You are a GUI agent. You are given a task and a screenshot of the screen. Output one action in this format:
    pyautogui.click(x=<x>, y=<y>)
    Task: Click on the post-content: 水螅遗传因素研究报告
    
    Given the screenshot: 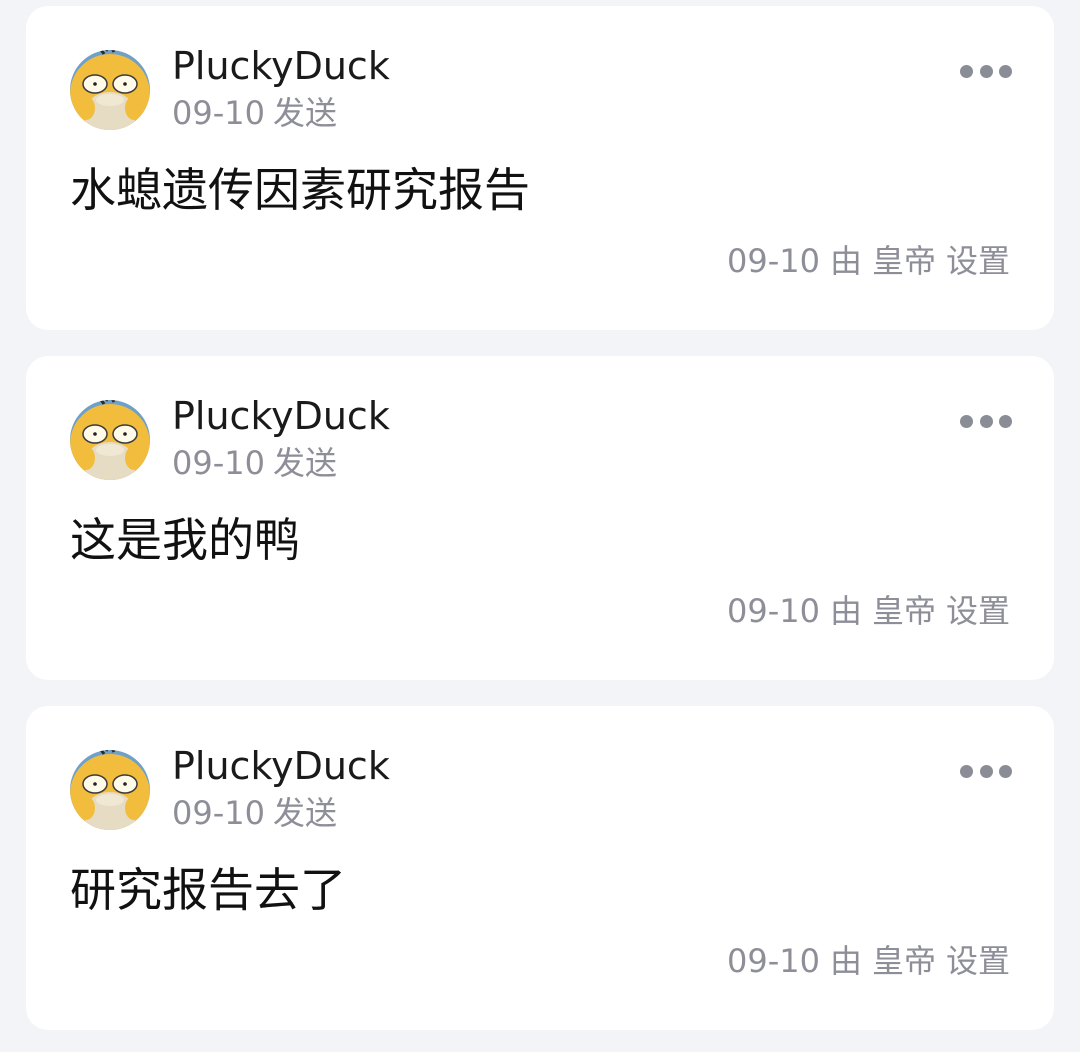 What is the action you would take?
    pyautogui.click(x=300, y=190)
    